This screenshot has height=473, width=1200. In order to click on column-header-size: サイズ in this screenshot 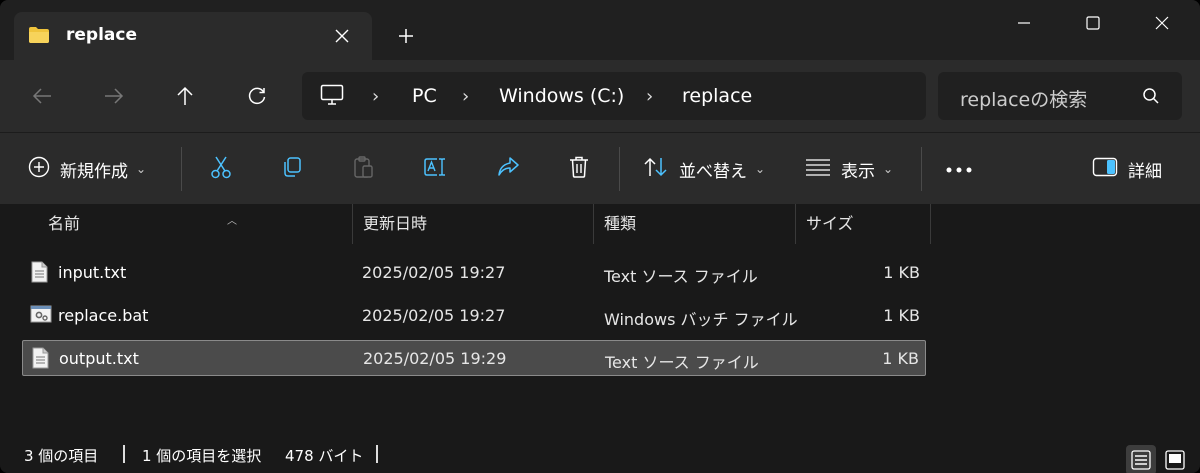, I will do `click(863, 224)`.